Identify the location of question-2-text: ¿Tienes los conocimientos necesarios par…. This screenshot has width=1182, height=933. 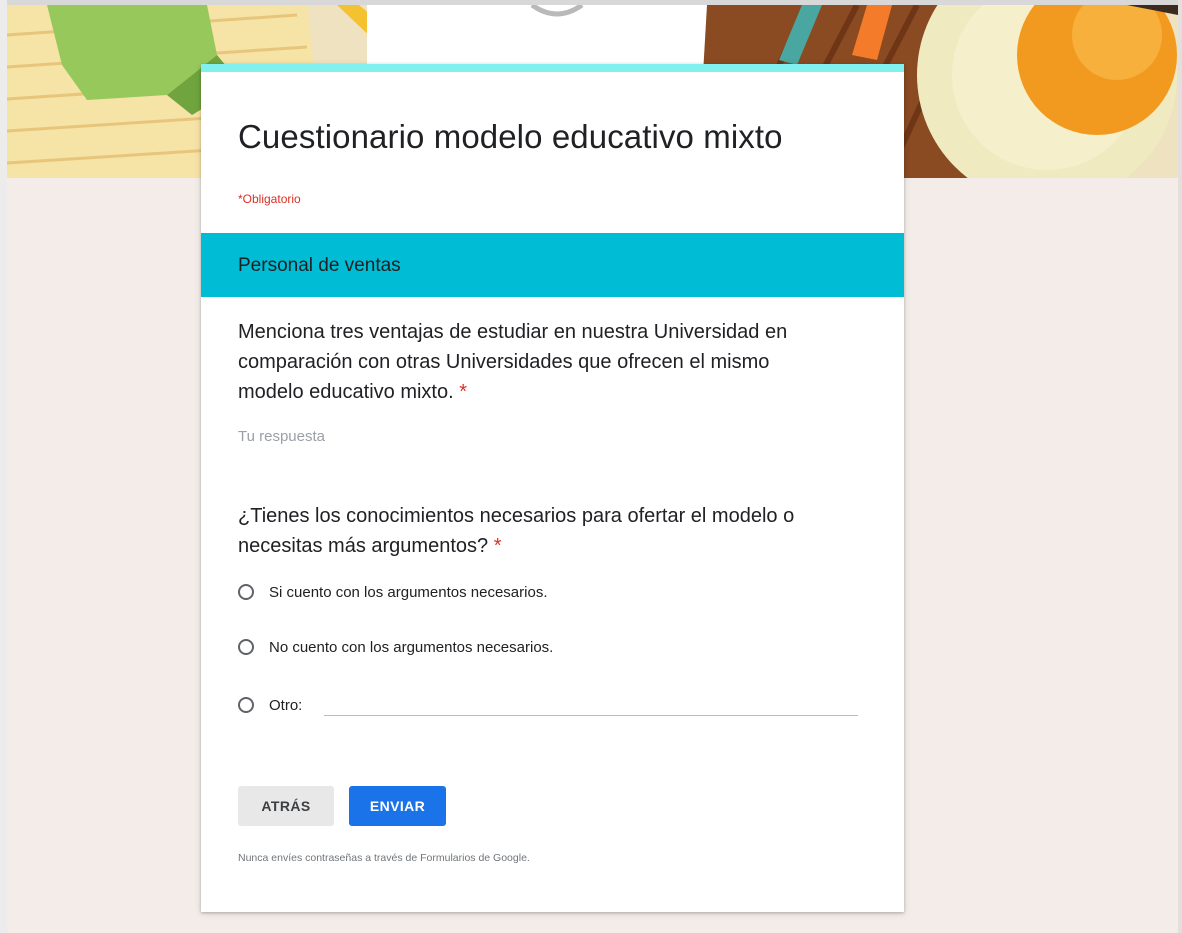
(516, 531).